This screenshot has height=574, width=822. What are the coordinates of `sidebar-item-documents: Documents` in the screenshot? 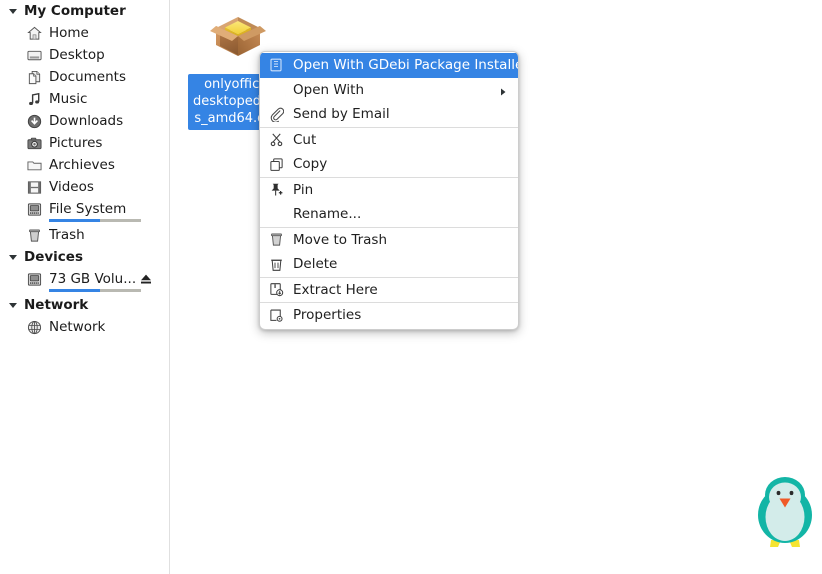 It's located at (84, 77).